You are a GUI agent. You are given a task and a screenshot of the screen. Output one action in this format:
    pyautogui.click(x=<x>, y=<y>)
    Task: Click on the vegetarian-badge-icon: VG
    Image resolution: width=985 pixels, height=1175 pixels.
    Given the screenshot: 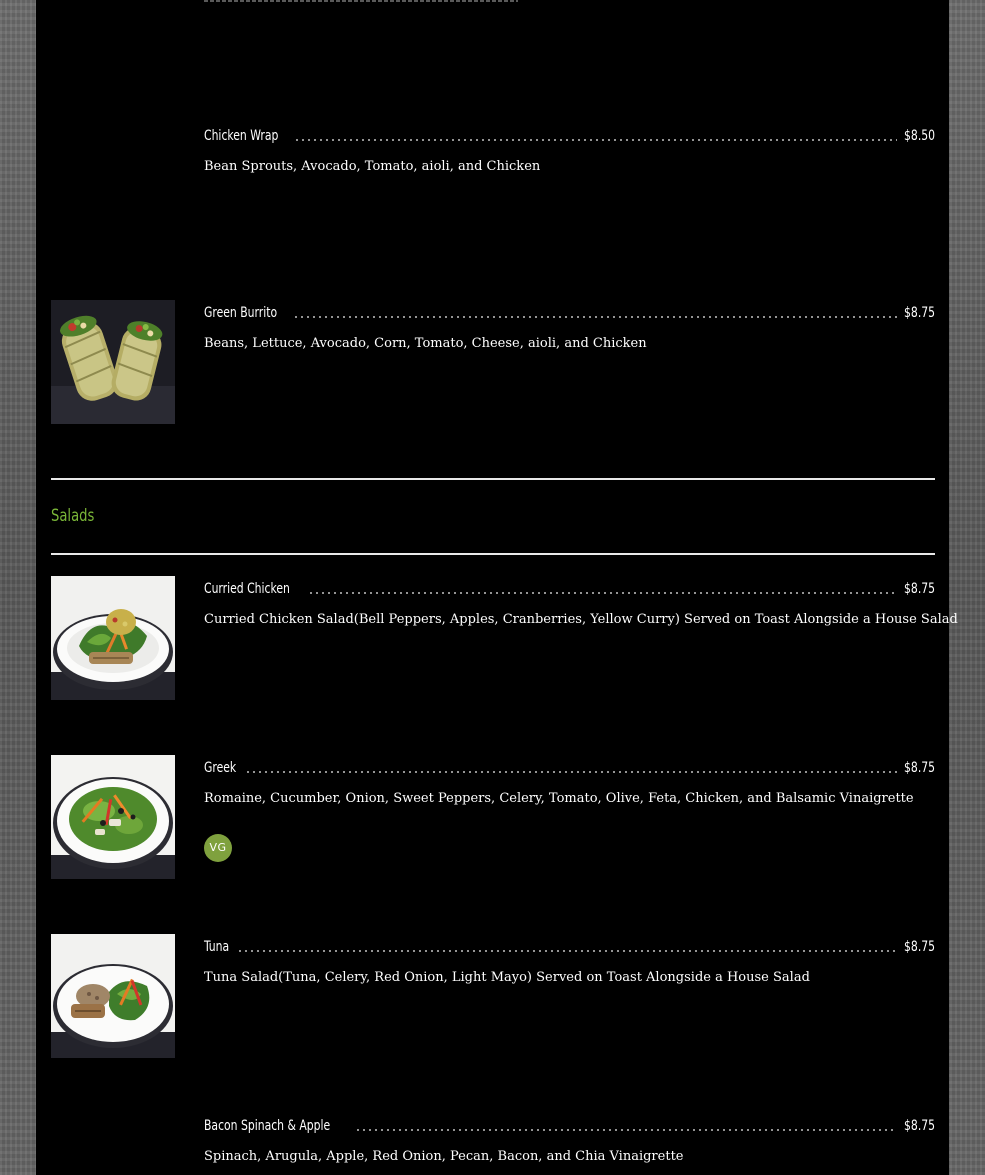 What is the action you would take?
    pyautogui.click(x=218, y=848)
    